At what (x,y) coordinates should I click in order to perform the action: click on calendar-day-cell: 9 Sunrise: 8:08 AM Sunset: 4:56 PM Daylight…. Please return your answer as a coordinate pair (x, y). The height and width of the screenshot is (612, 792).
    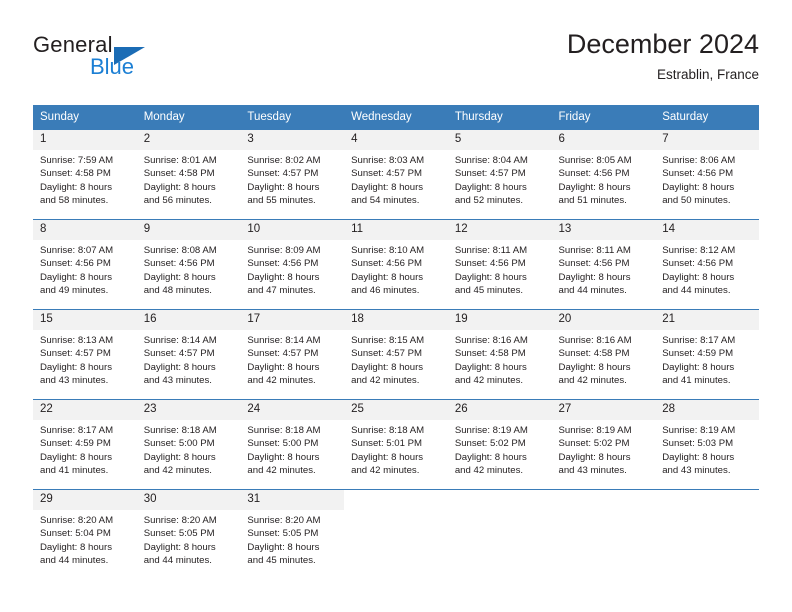
    Looking at the image, I should click on (188, 264).